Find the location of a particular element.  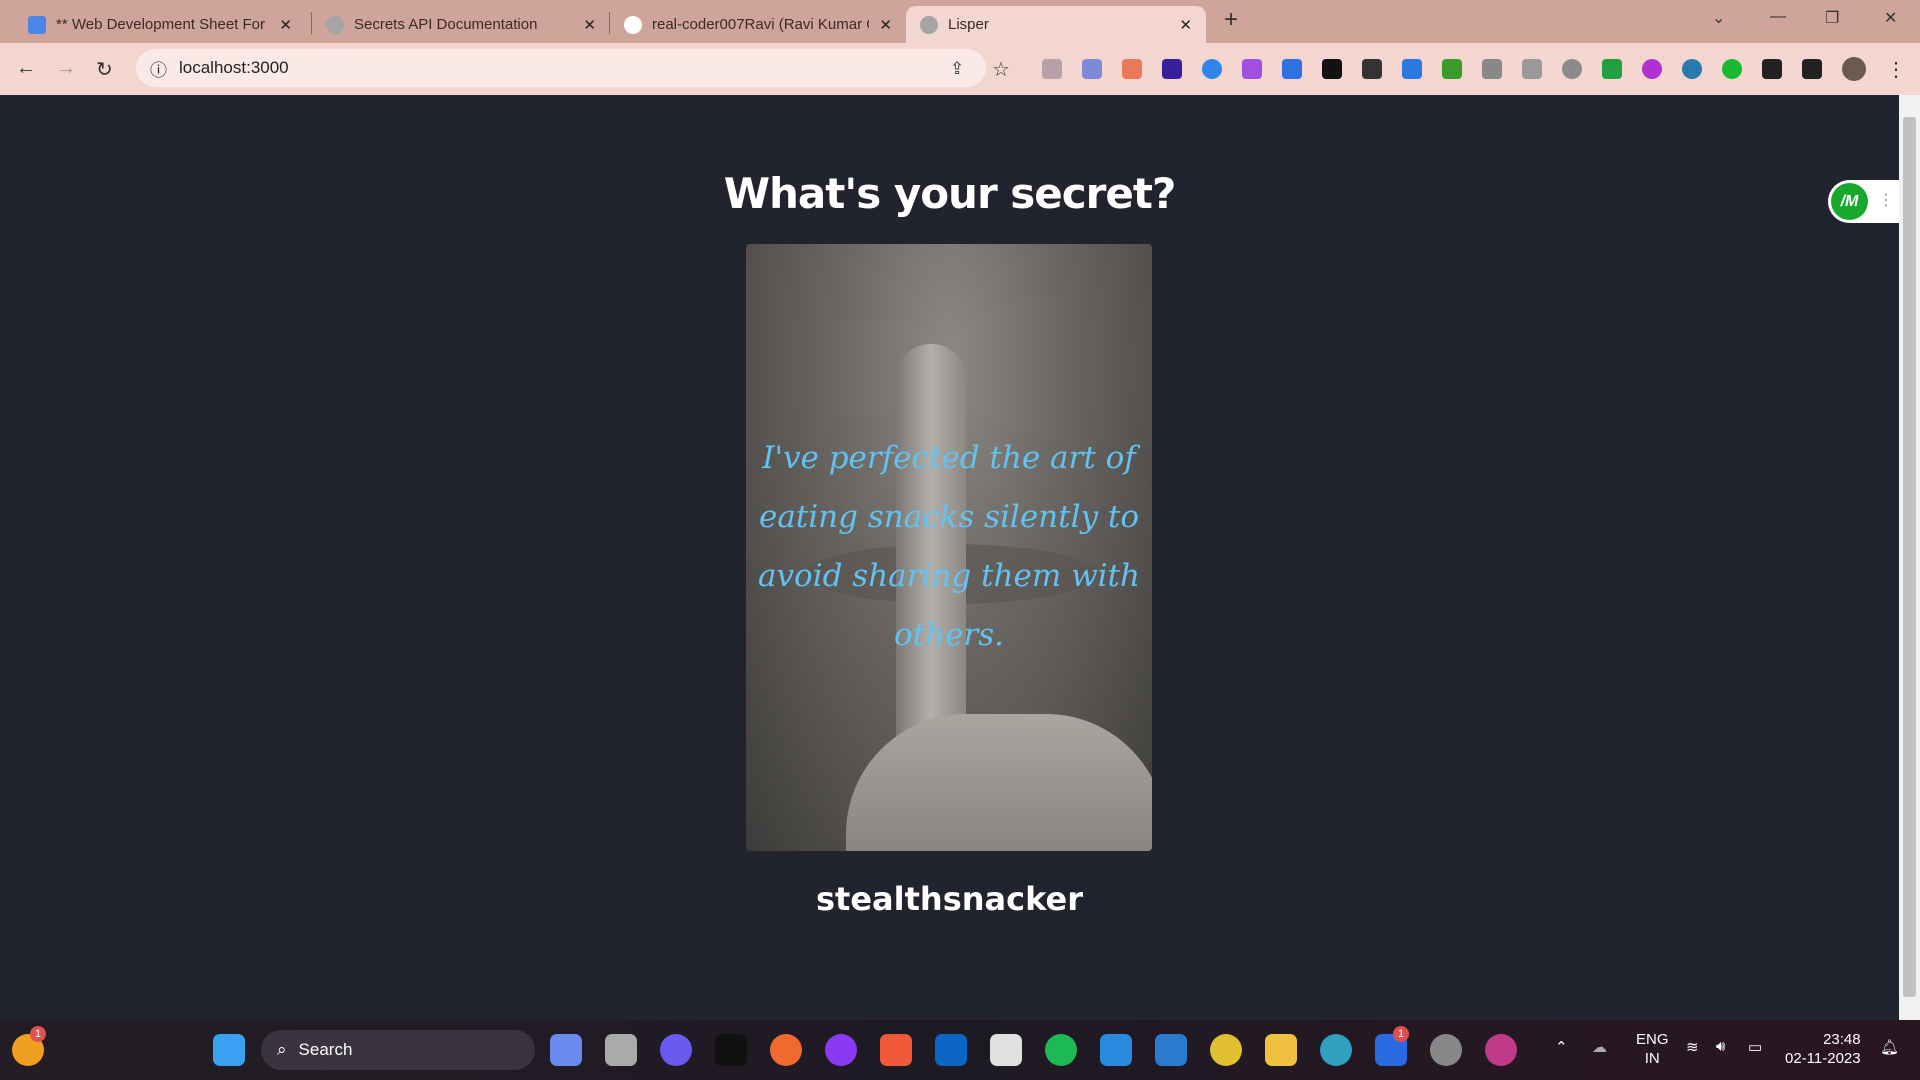

notification-bell-icon: 🔔︎ is located at coordinates (1889, 1047).